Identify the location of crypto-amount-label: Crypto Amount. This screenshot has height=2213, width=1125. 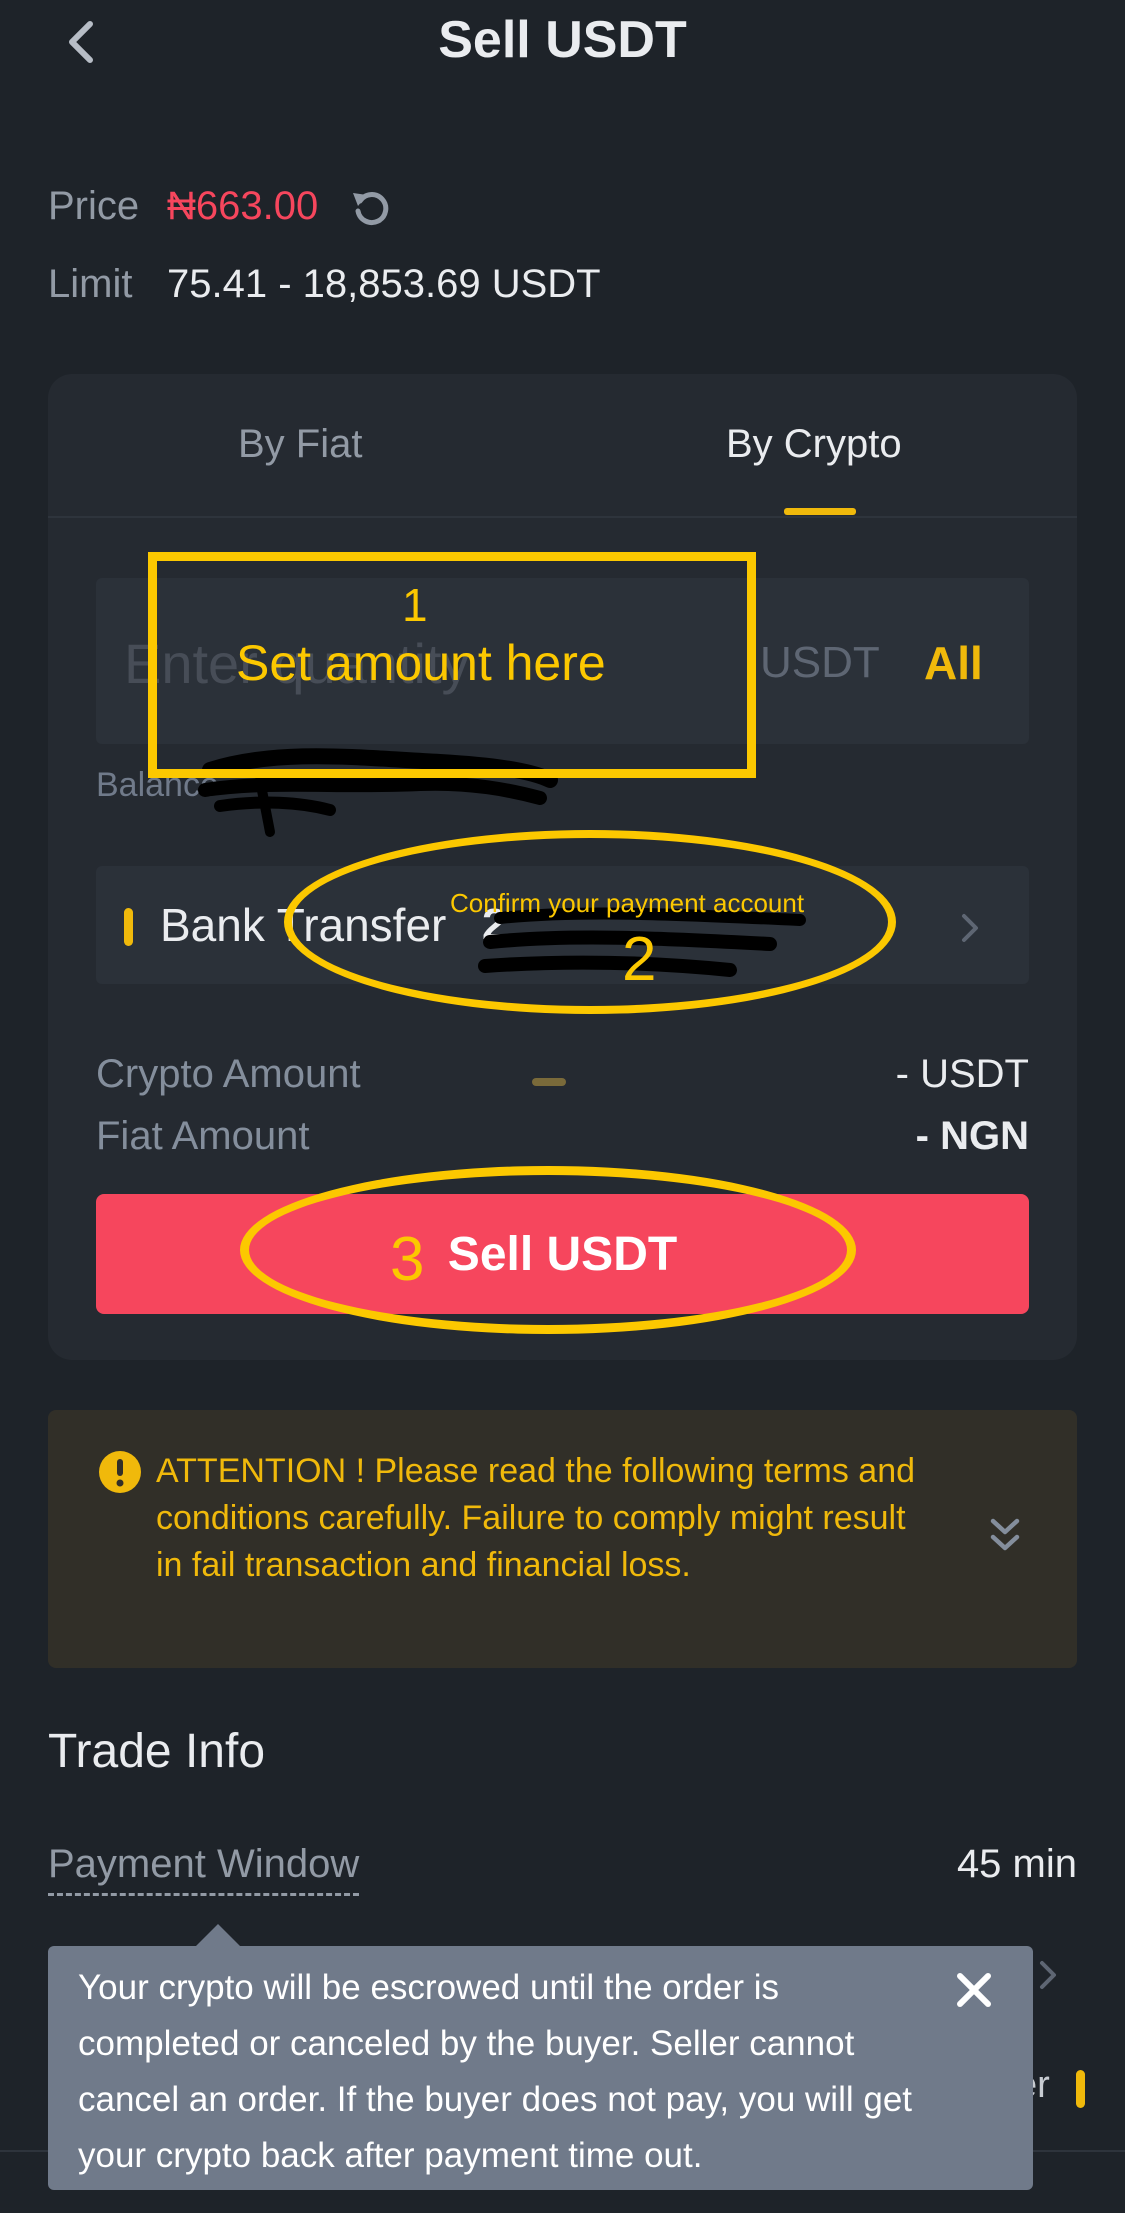
(228, 1074).